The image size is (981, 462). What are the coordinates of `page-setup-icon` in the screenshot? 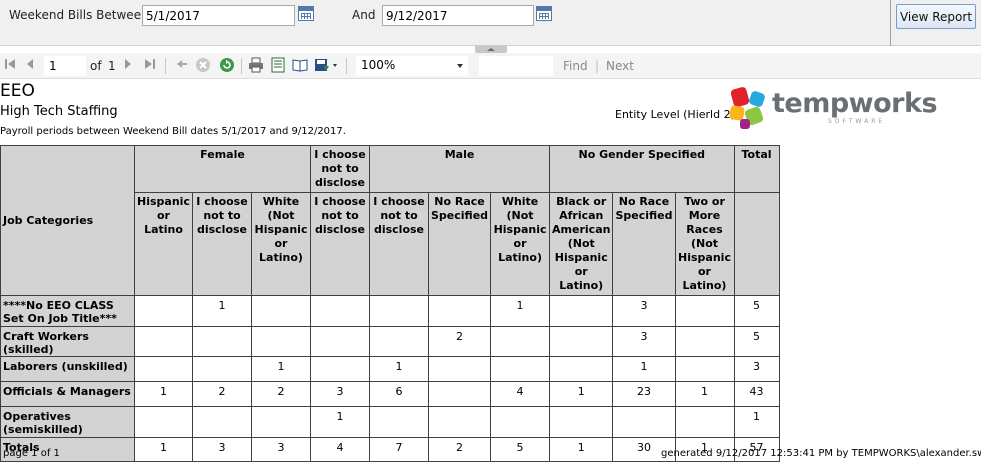 It's located at (300, 65).